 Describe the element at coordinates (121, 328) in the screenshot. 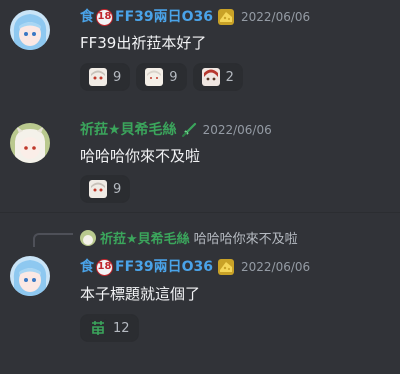

I see `reaction-count: 12` at that location.